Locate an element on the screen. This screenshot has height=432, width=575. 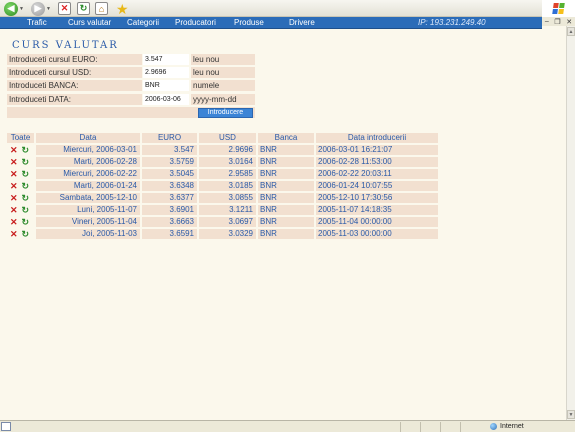
close-icon: ✕ is located at coordinates (569, 22).